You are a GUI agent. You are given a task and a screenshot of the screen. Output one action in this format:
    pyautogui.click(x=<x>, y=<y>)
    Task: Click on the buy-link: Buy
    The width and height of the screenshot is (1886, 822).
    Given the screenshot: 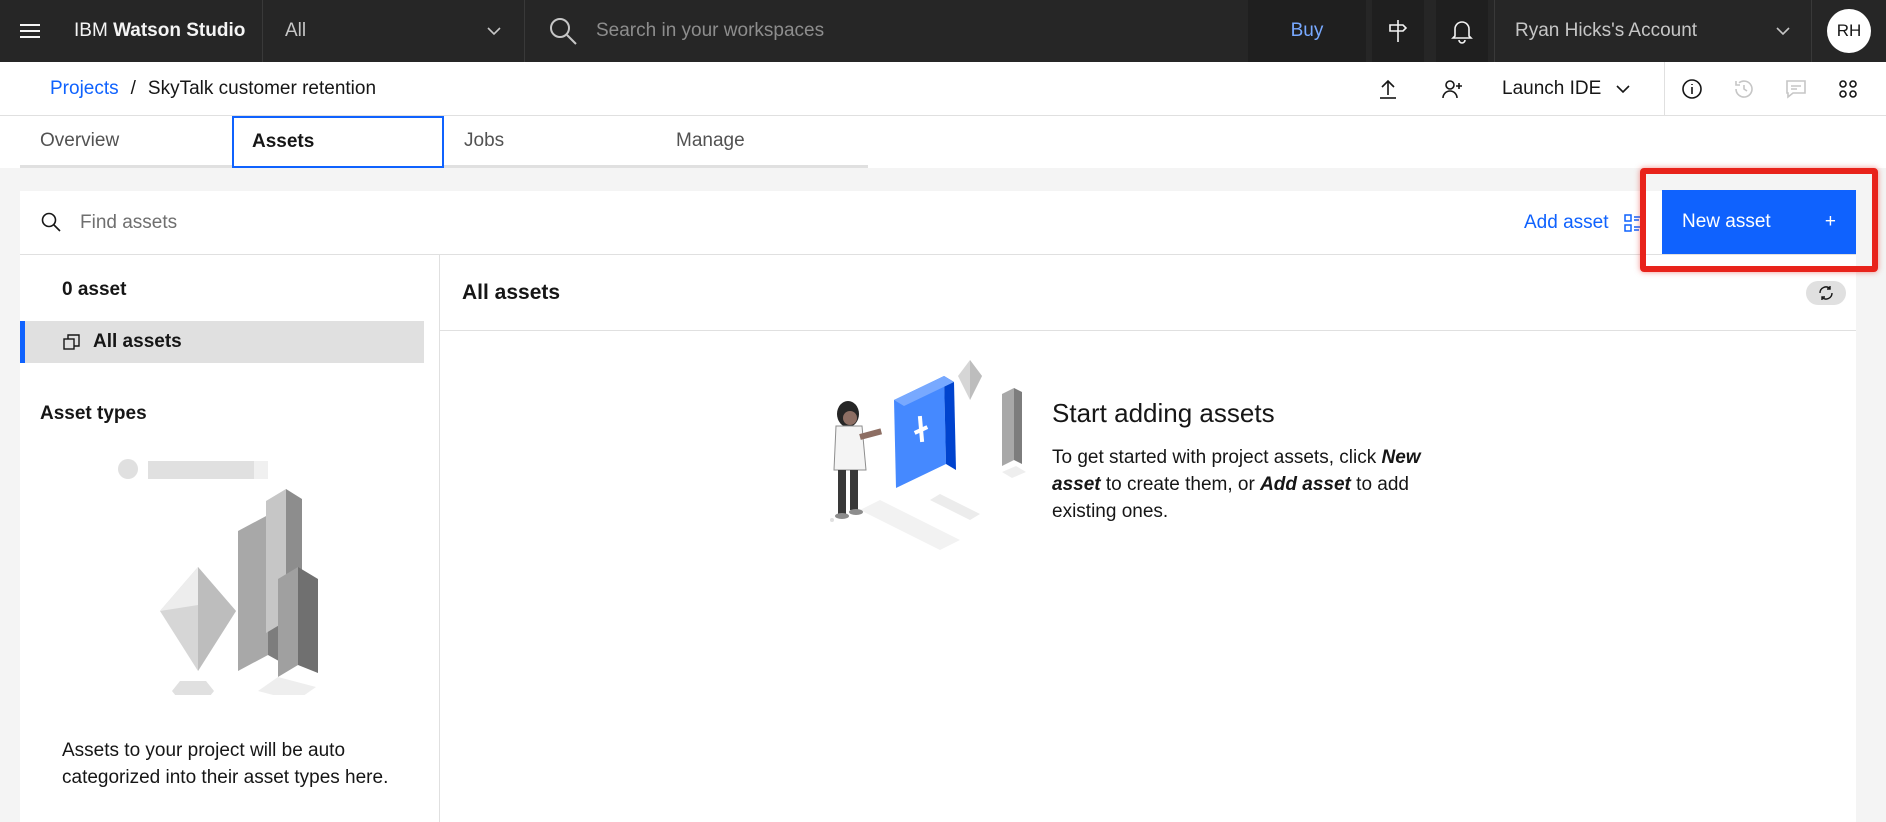 What is the action you would take?
    pyautogui.click(x=1307, y=31)
    